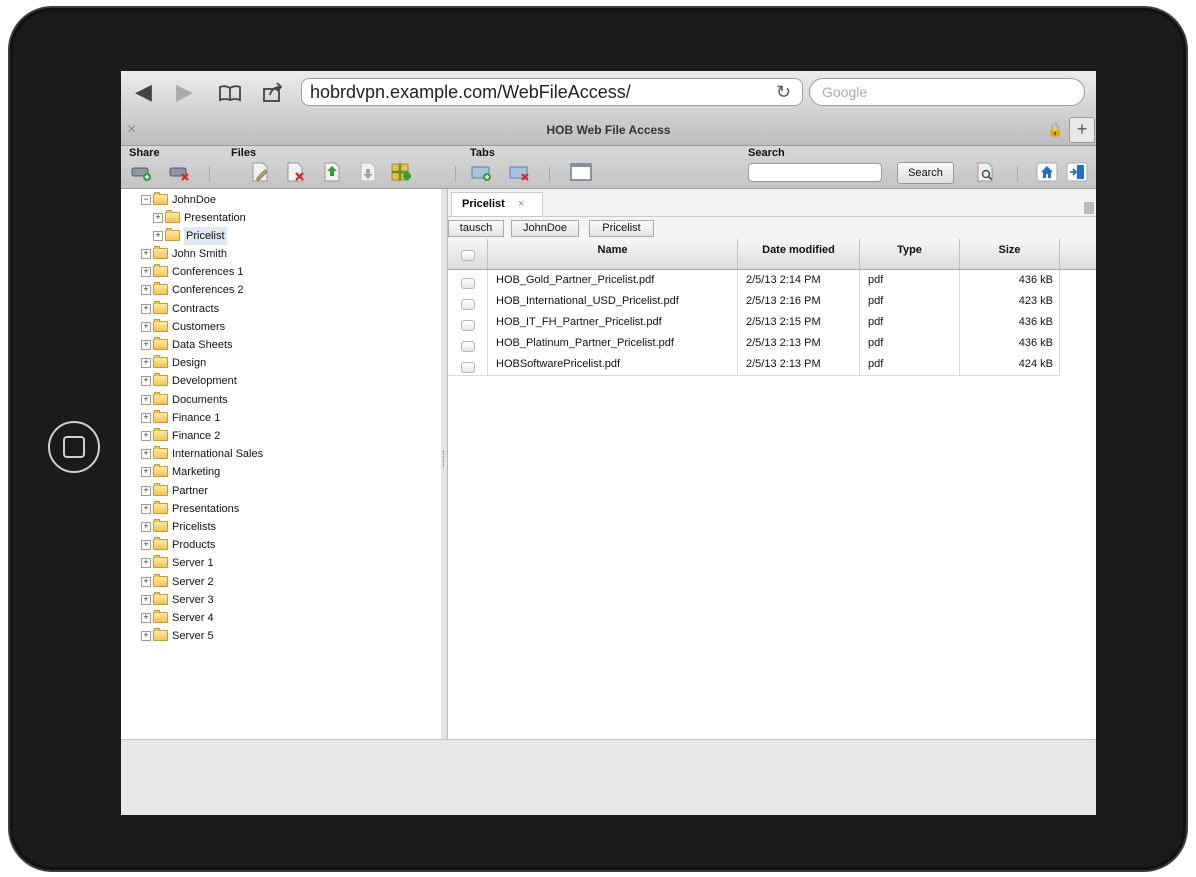 The height and width of the screenshot is (877, 1196). What do you see at coordinates (143, 92) in the screenshot?
I see `back-arrow-icon: ◀` at bounding box center [143, 92].